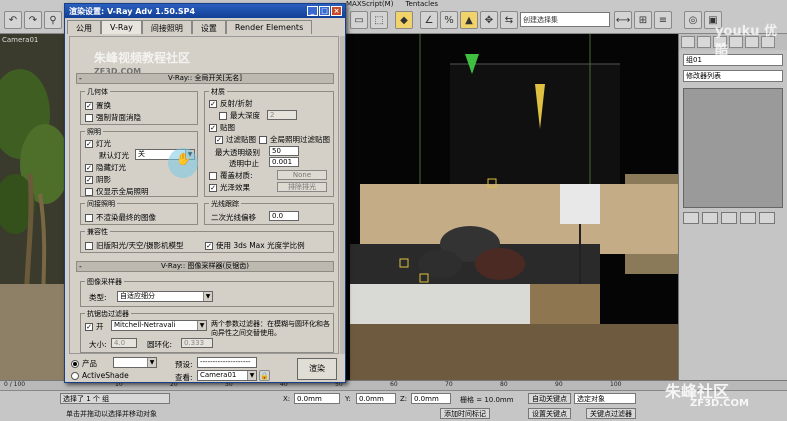 This screenshot has height=421, width=787. What do you see at coordinates (135, 362) in the screenshot?
I see `product-dropdown: ▼` at bounding box center [135, 362].